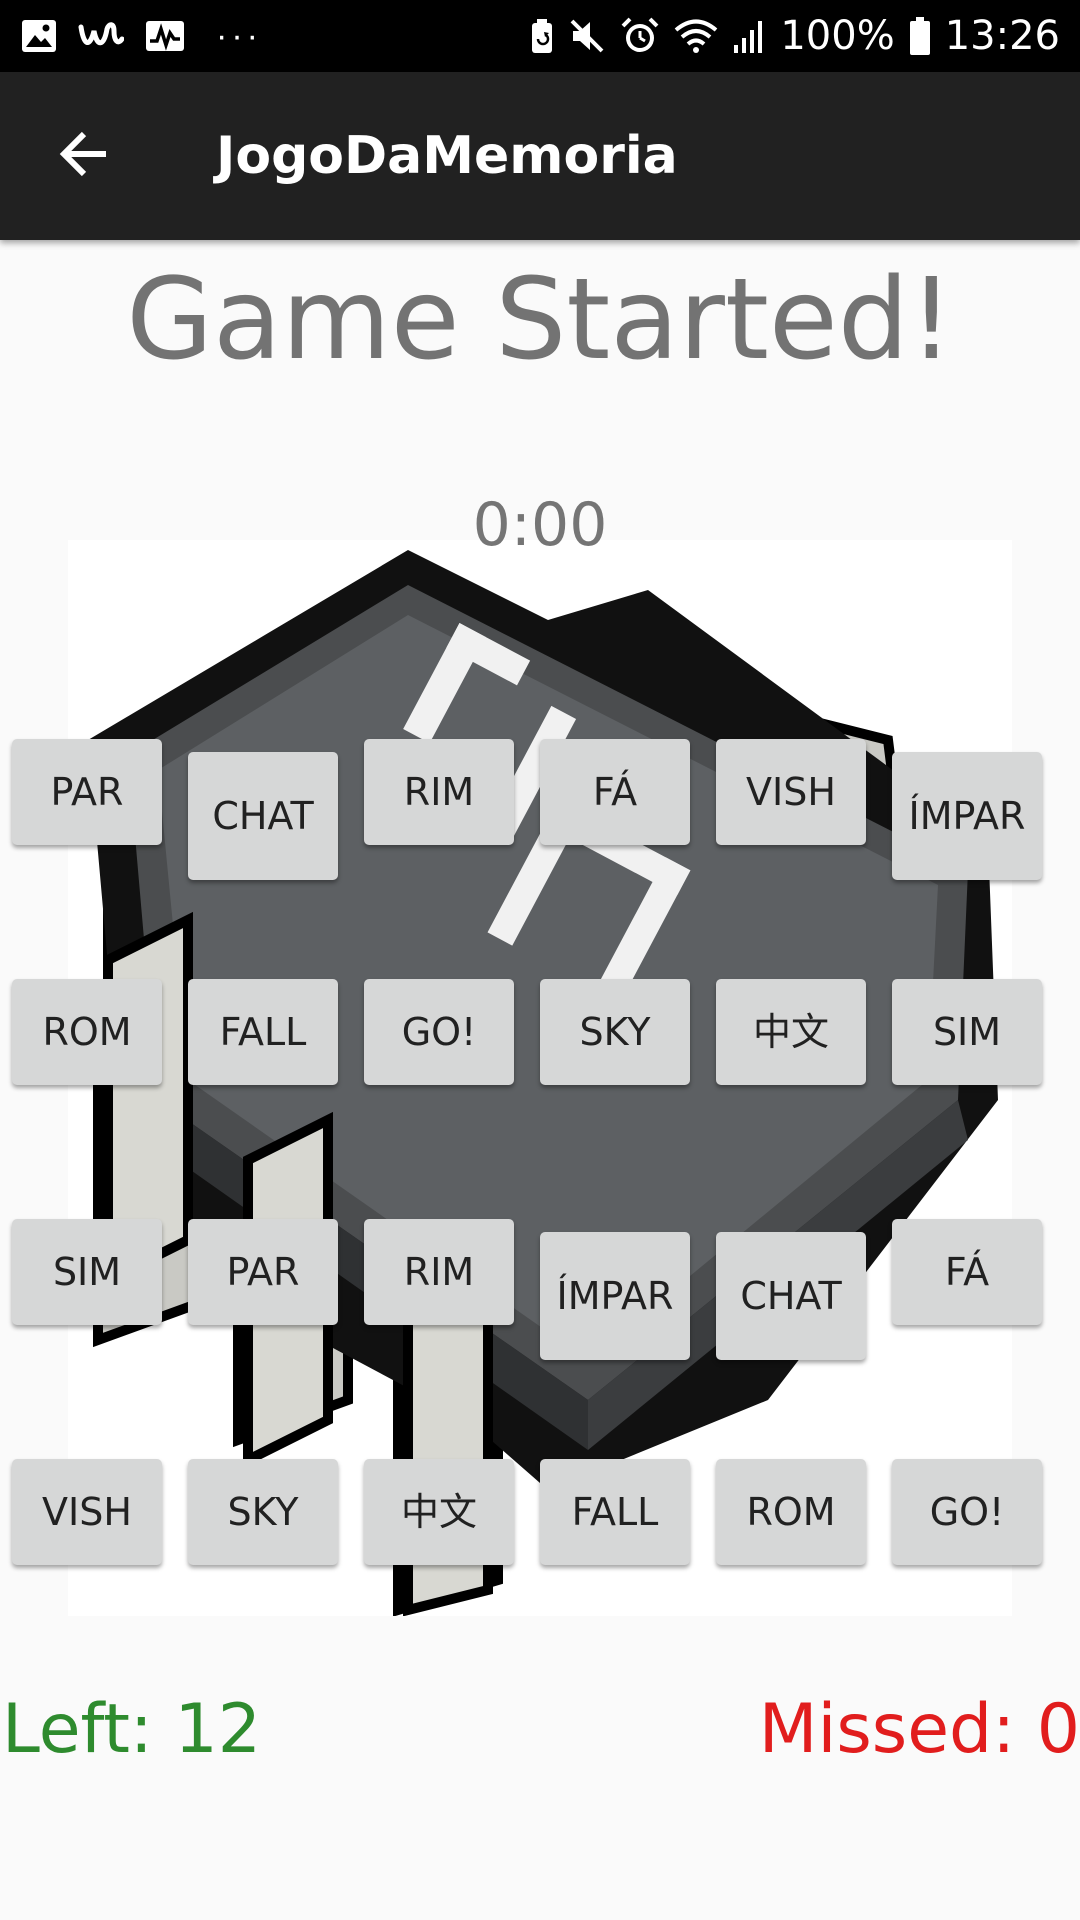  I want to click on battery-percent: 100%, so click(837, 36).